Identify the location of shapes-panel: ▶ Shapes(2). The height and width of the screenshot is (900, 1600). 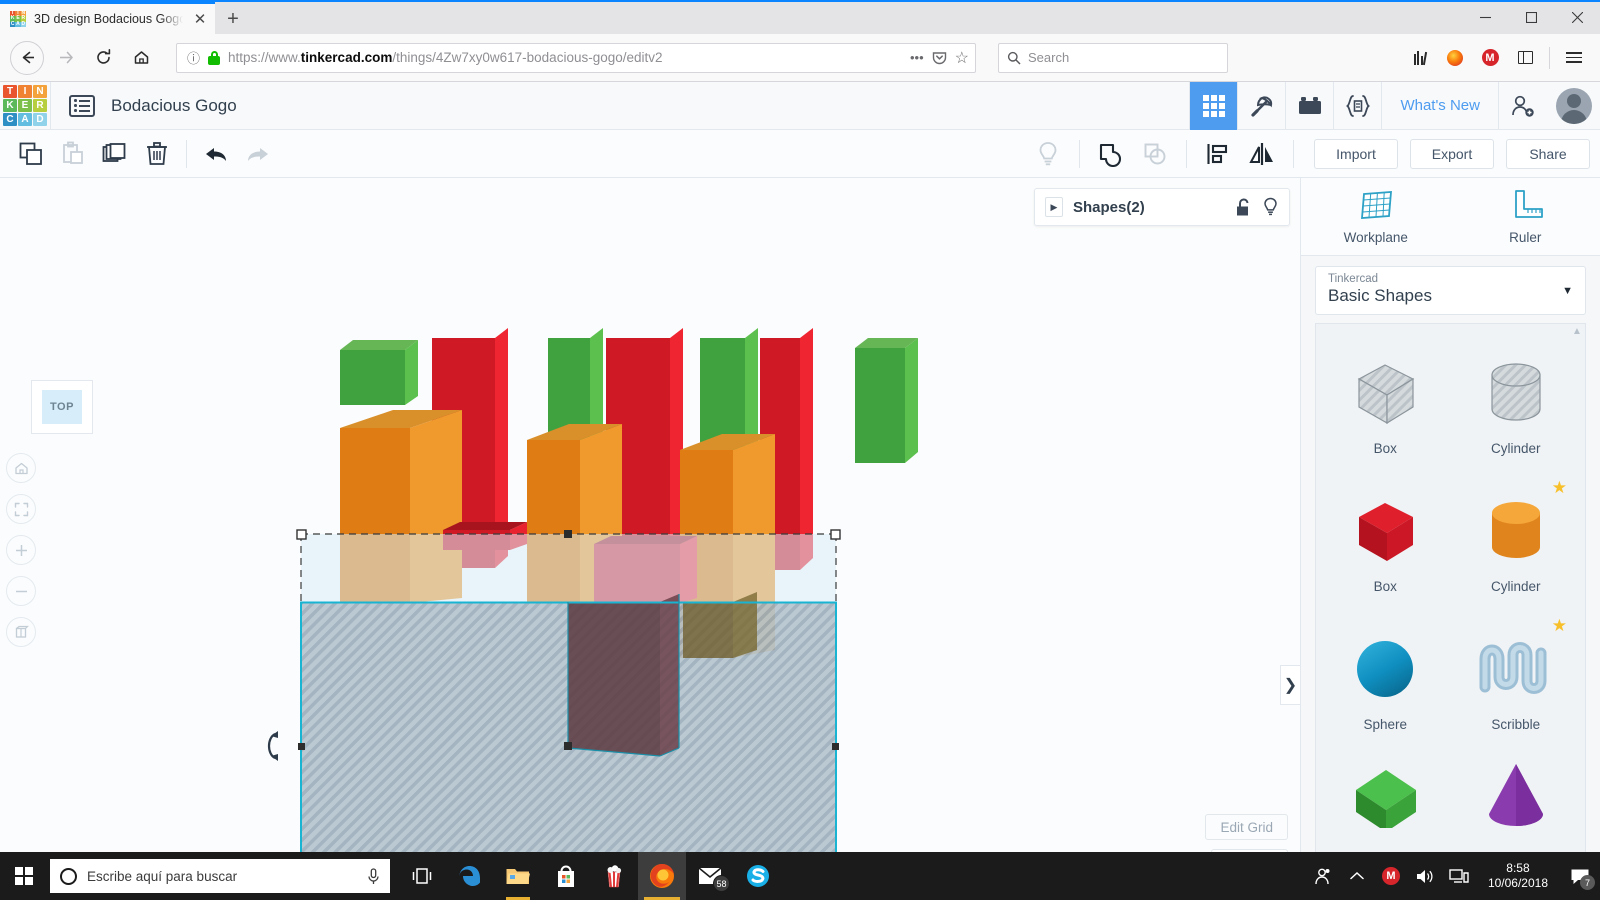
(1162, 207).